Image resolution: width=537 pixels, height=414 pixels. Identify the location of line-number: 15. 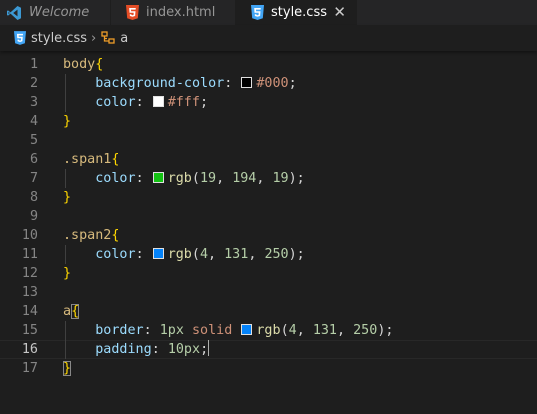
(29, 330).